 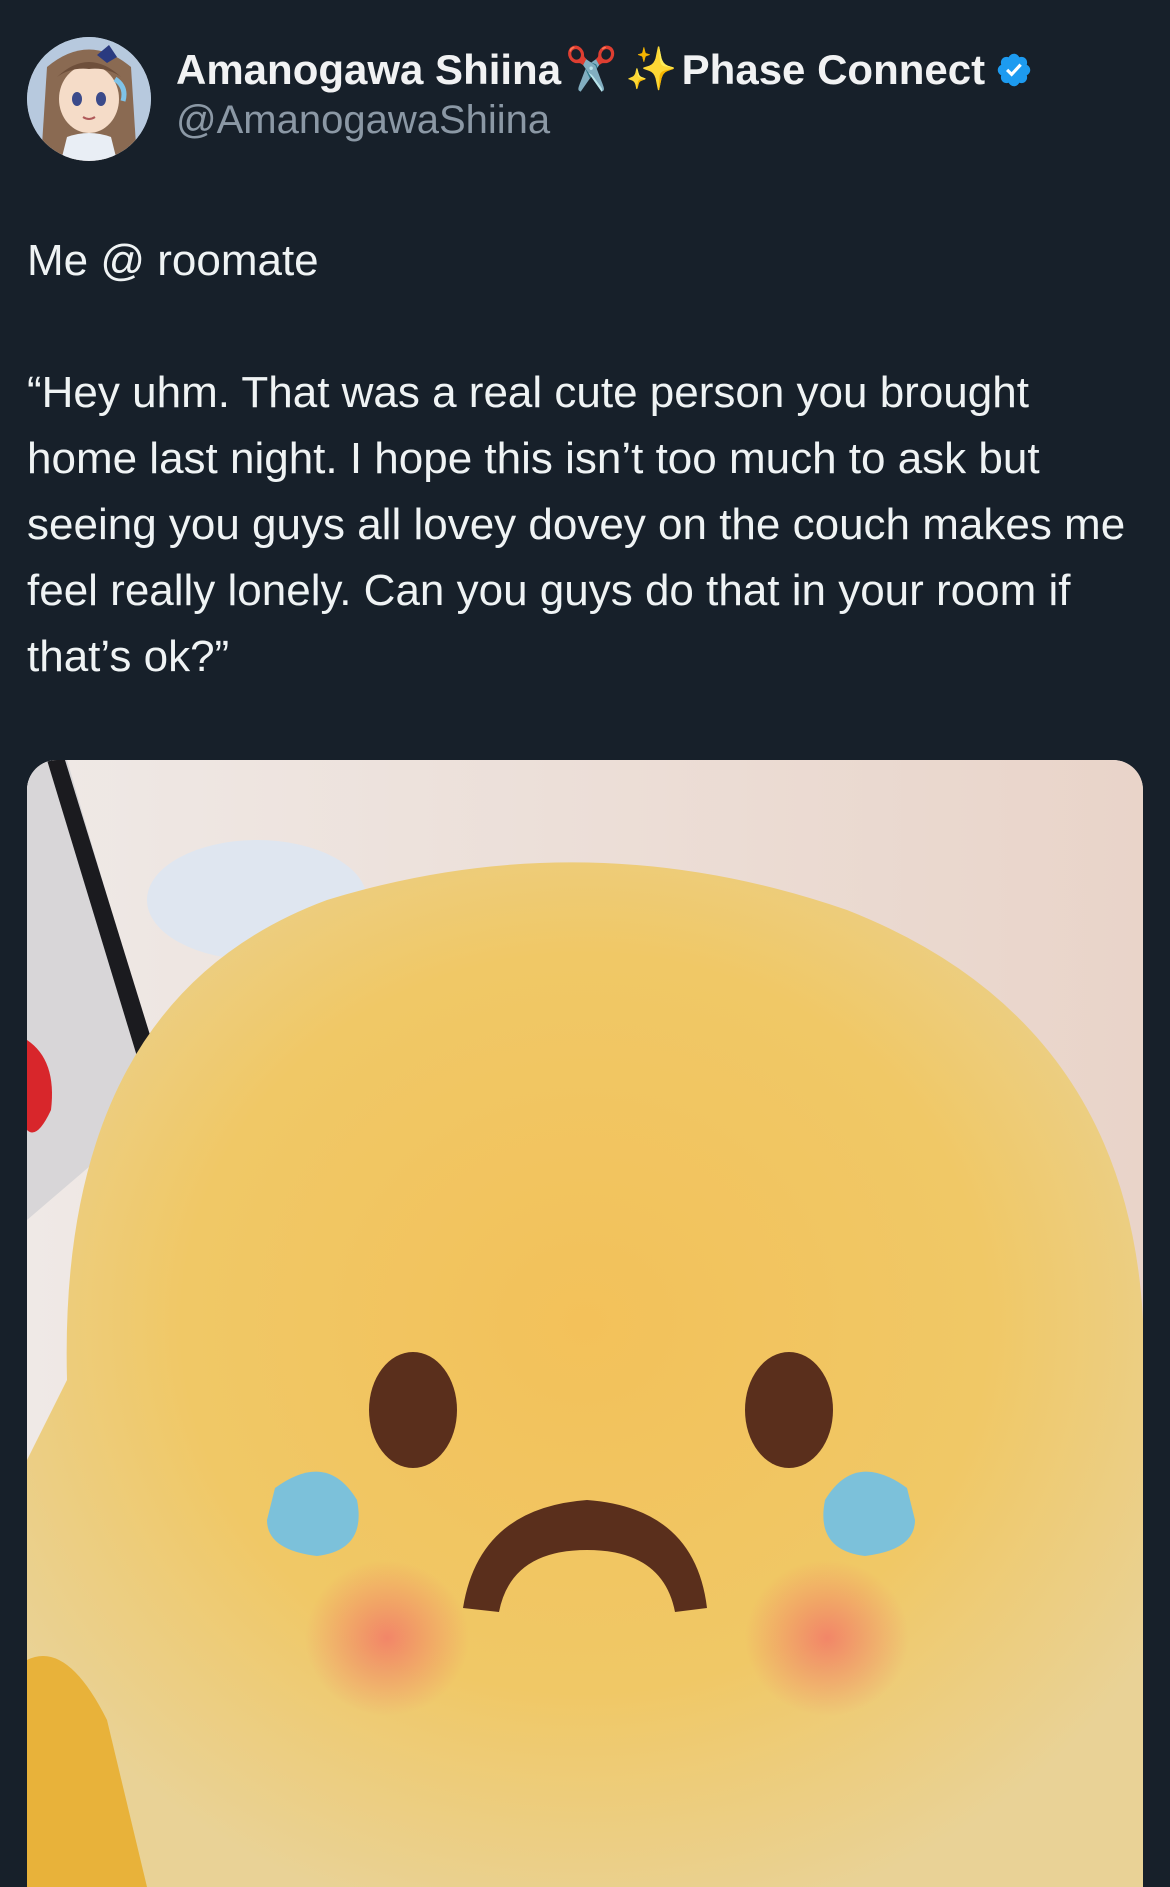 What do you see at coordinates (833, 69) in the screenshot?
I see `display-name-part2: Phase Connect` at bounding box center [833, 69].